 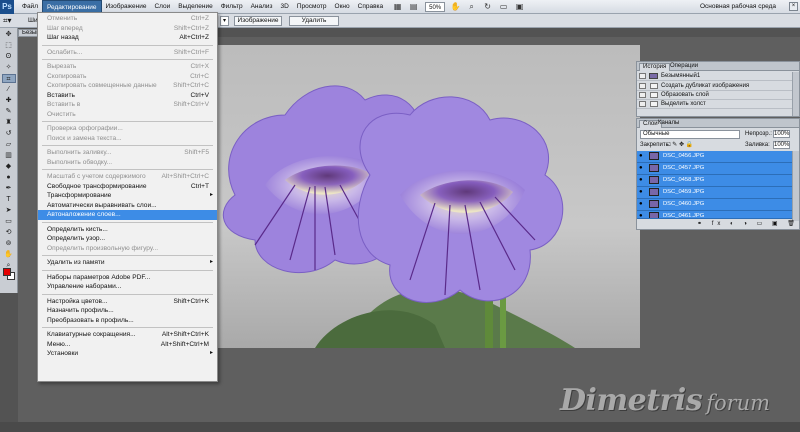 What do you see at coordinates (716, 157) in the screenshot?
I see `layer-row: ● DSC_0456.JPG` at bounding box center [716, 157].